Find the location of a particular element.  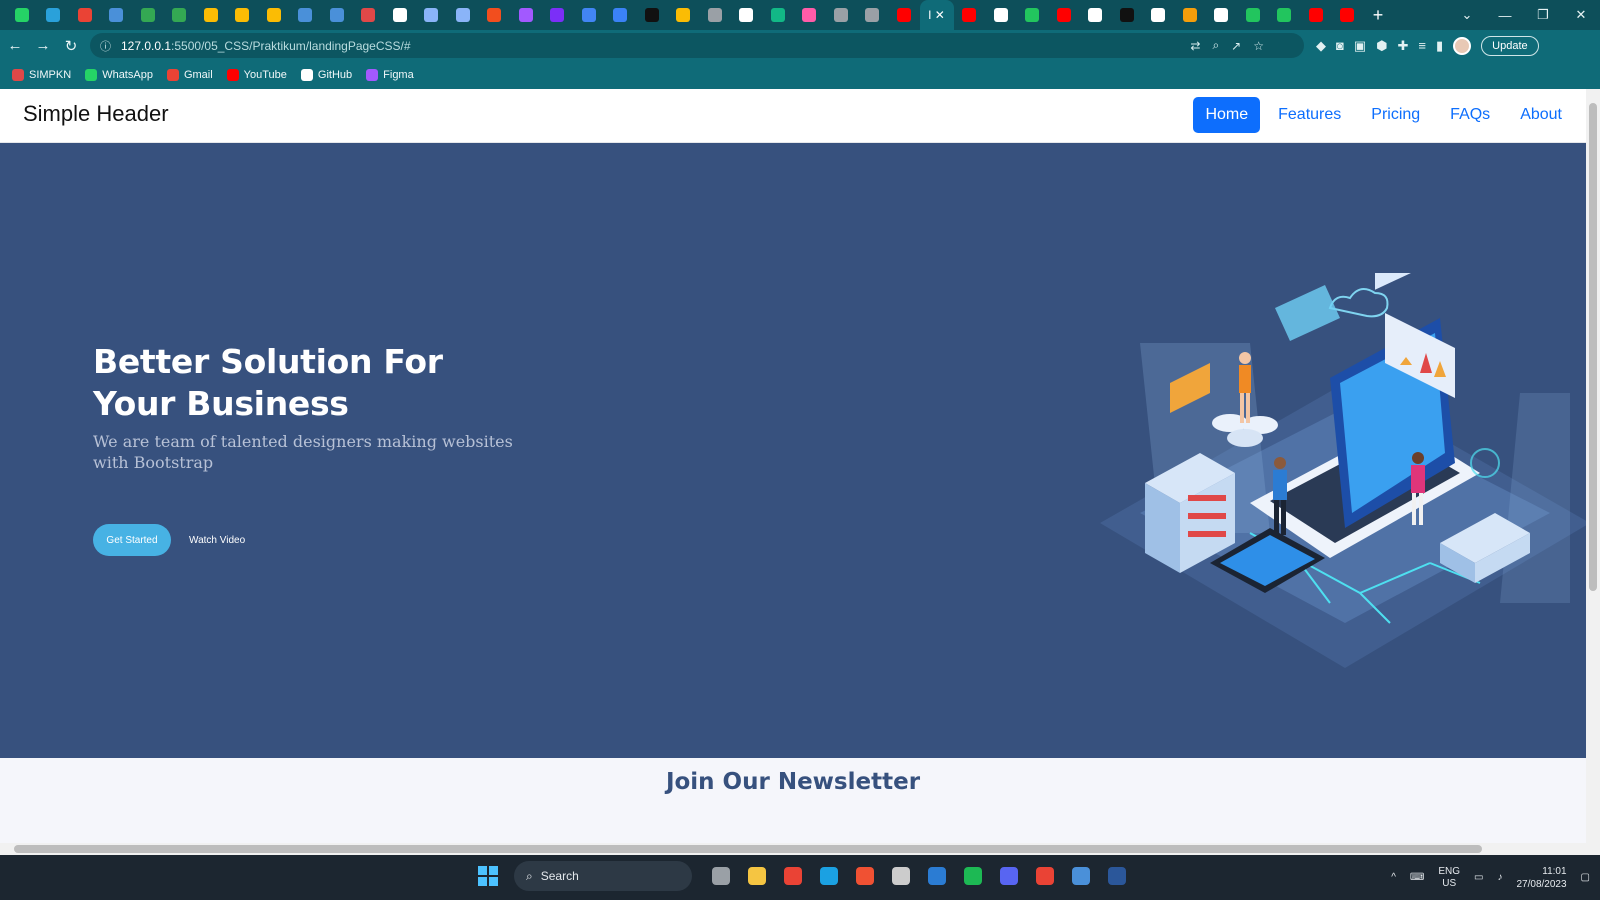

share-icon: ↗ is located at coordinates (1236, 46).